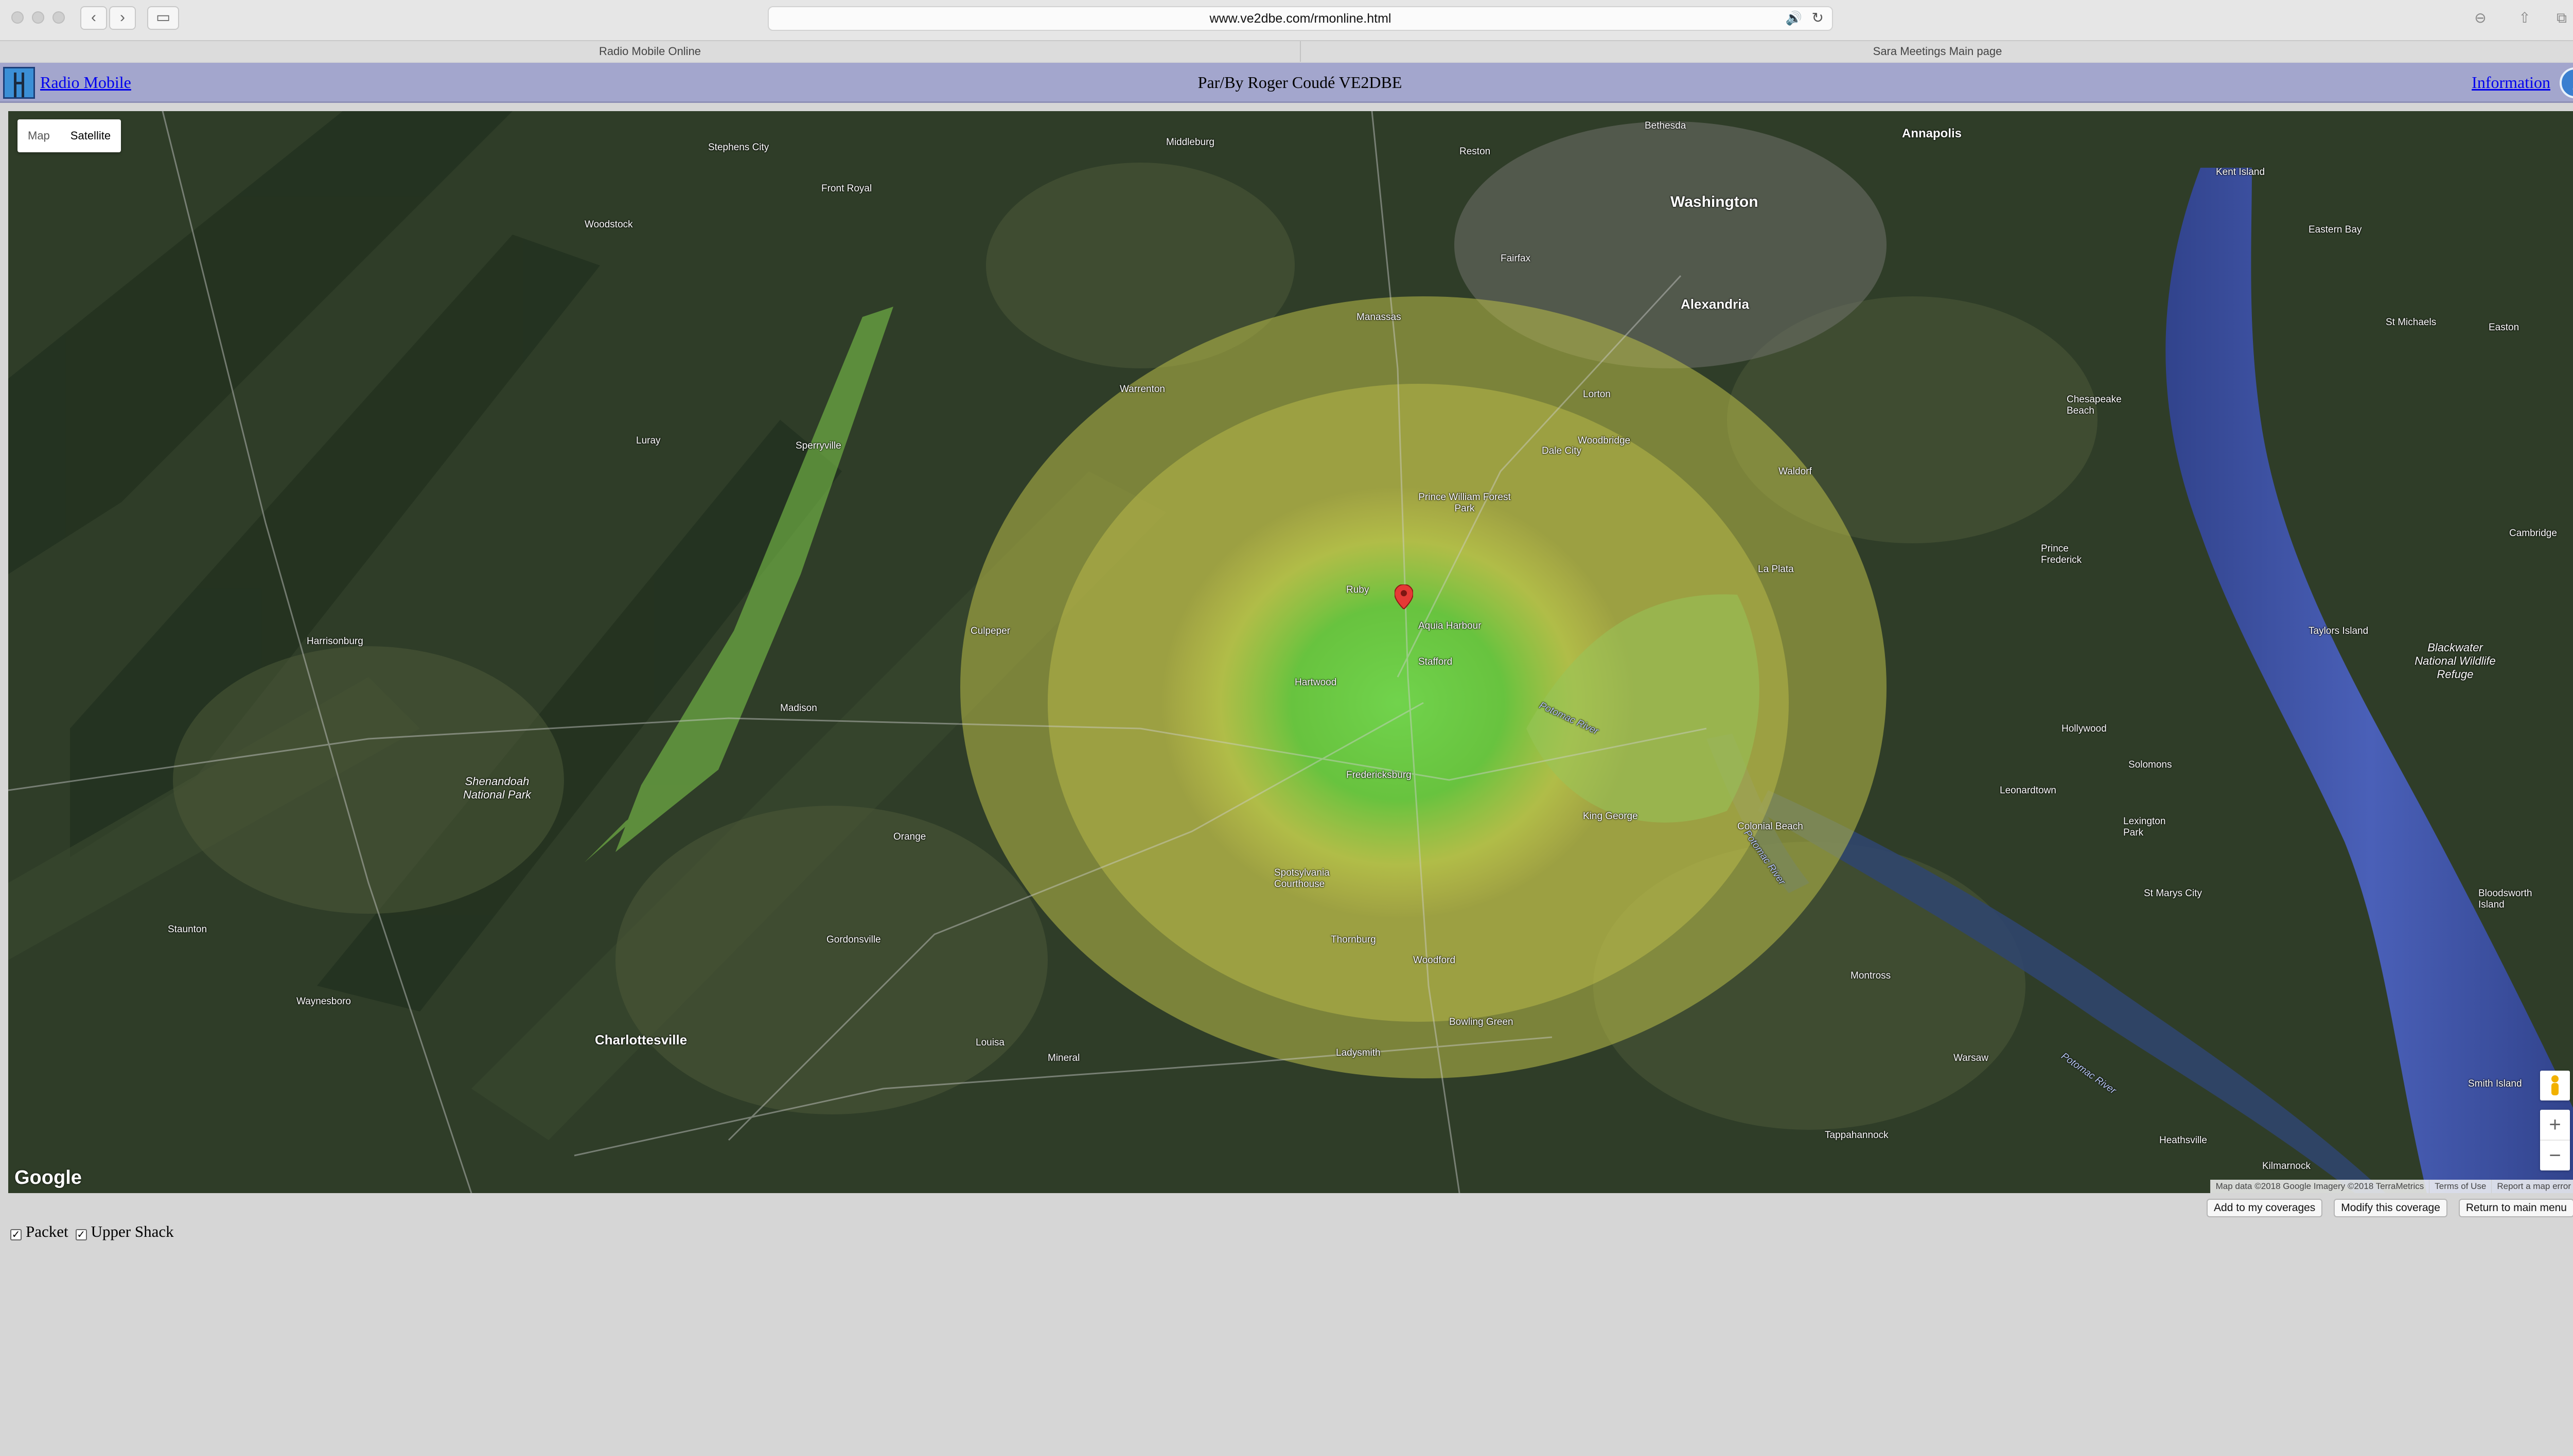 The width and height of the screenshot is (2573, 1456). Describe the element at coordinates (1357, 589) in the screenshot. I see `place-label: Ruby` at that location.